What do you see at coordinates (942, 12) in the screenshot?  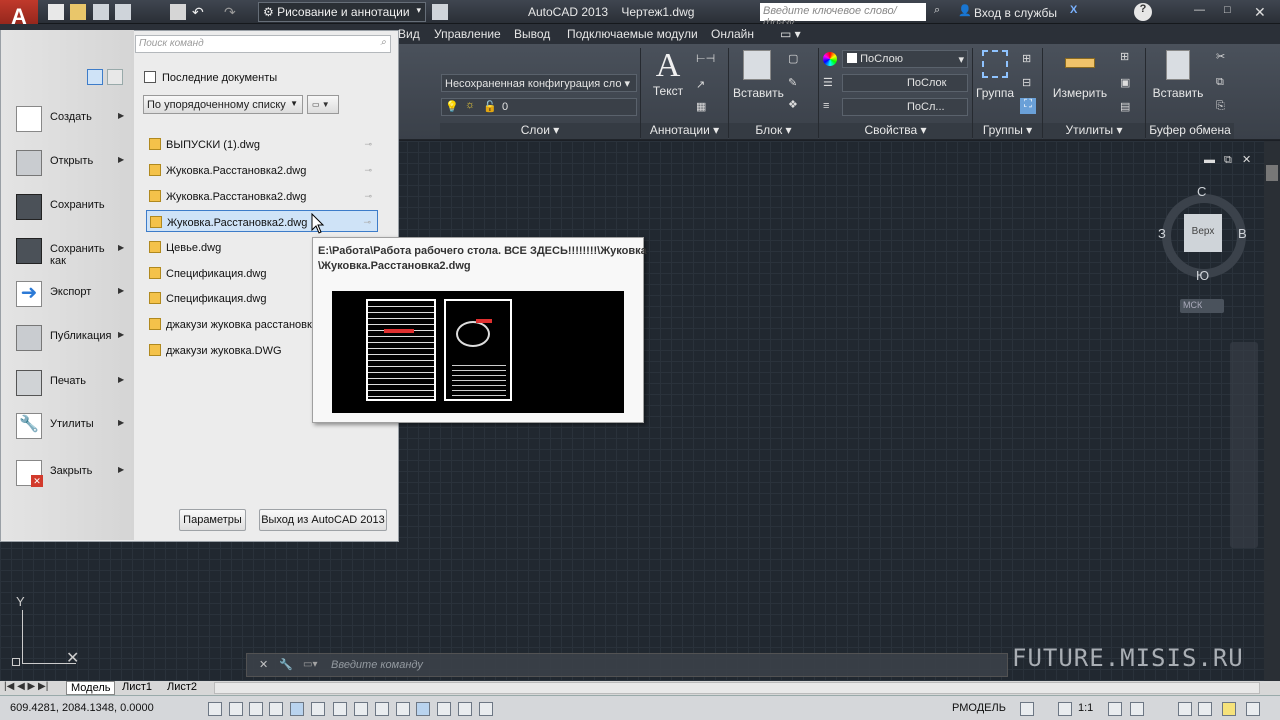 I see `binoculars-icon: ⌕` at bounding box center [942, 12].